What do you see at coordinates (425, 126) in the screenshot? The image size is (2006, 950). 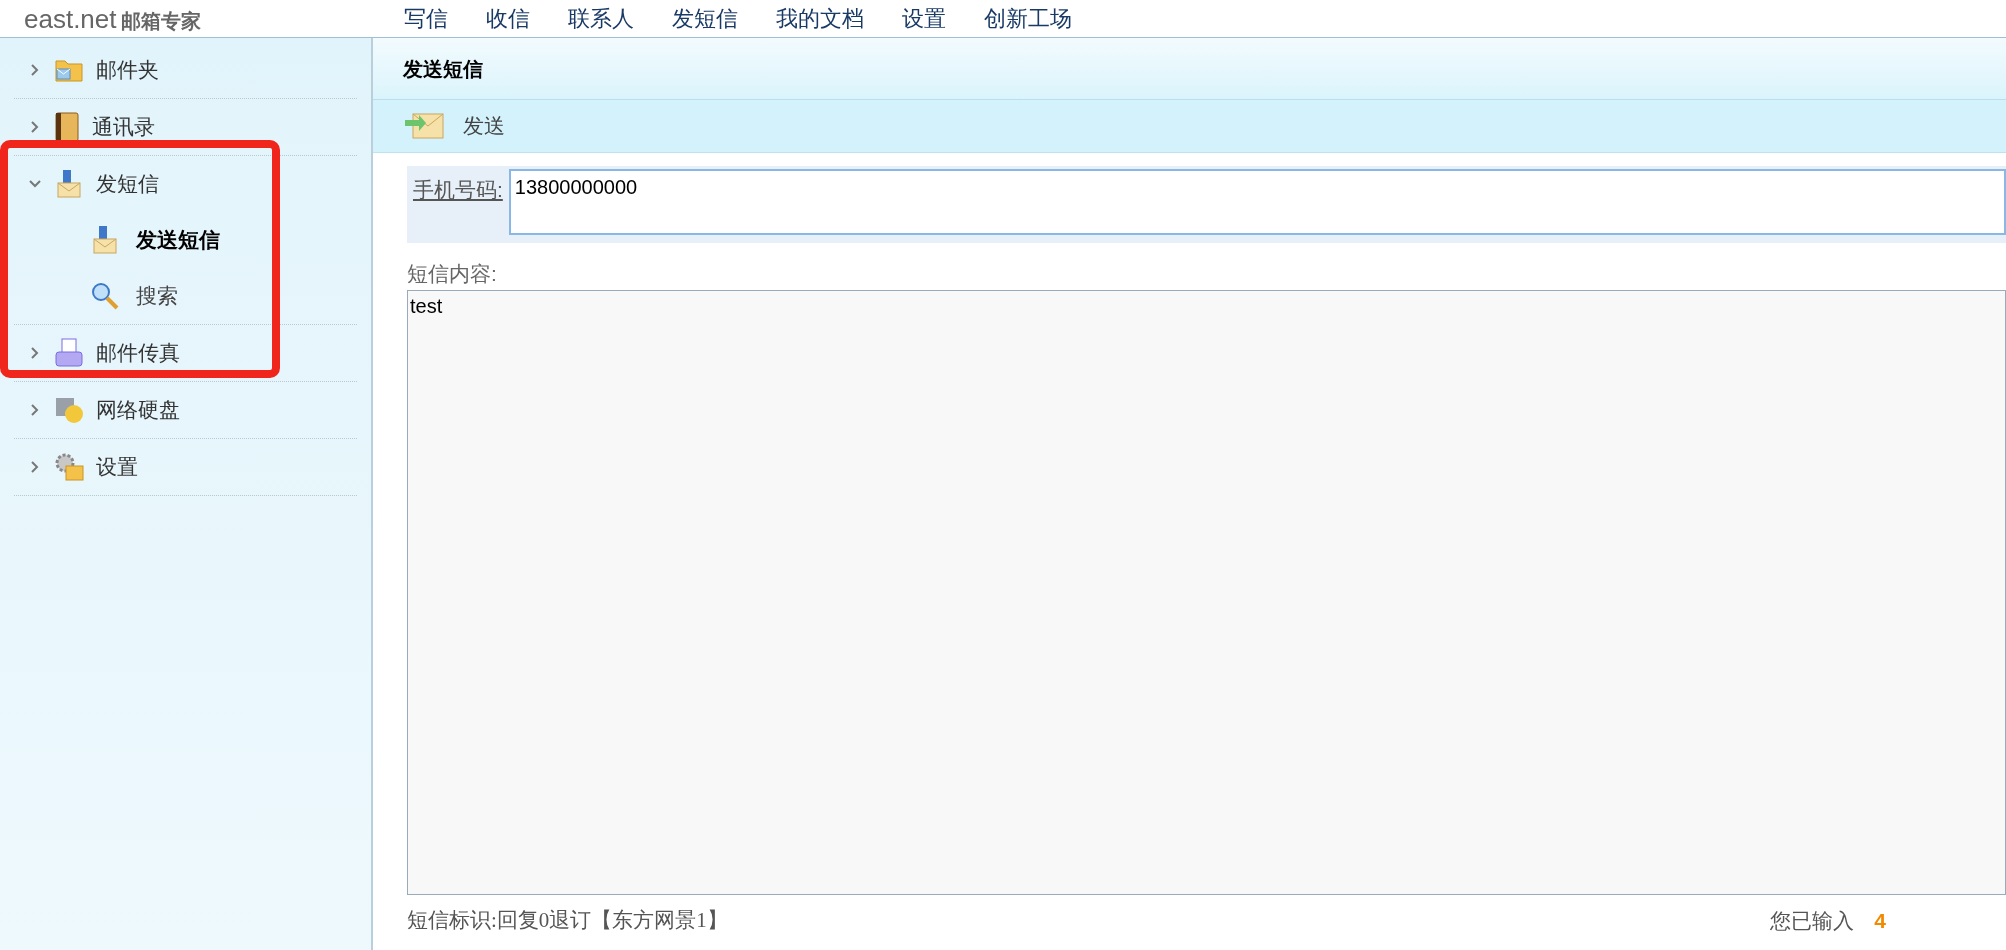 I see `envelope-arrow-icon` at bounding box center [425, 126].